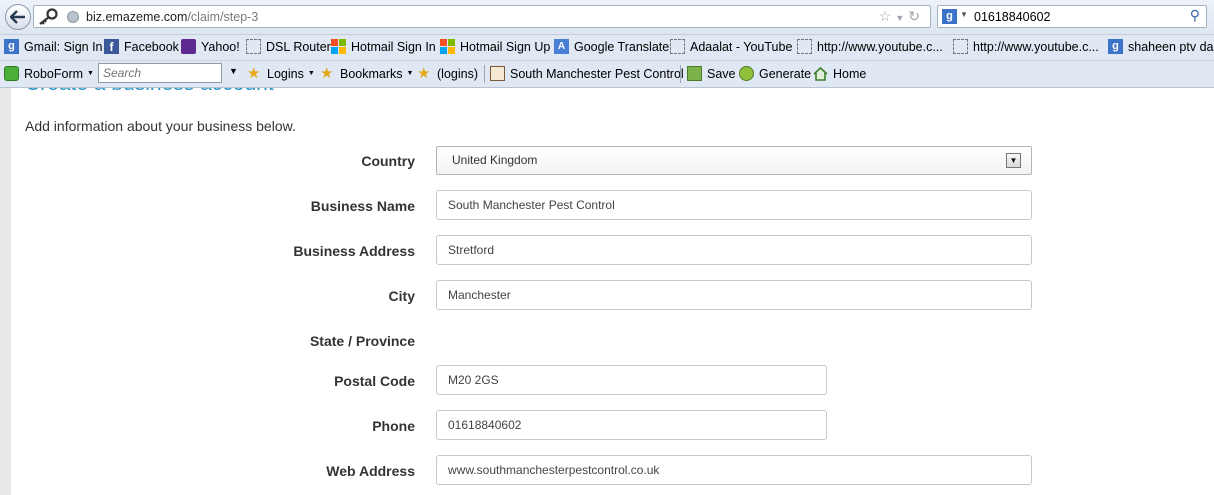 This screenshot has height=495, width=1214. I want to click on url-path: /claim/step-3, so click(223, 17).